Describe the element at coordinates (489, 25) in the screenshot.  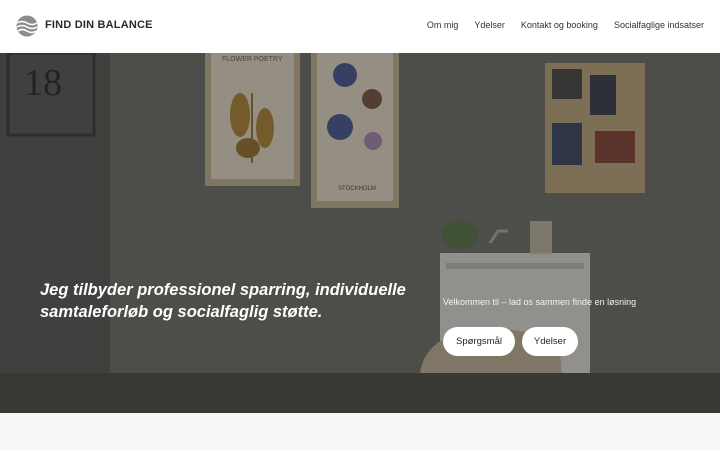
I see `nav-ydelser: Ydelser` at that location.